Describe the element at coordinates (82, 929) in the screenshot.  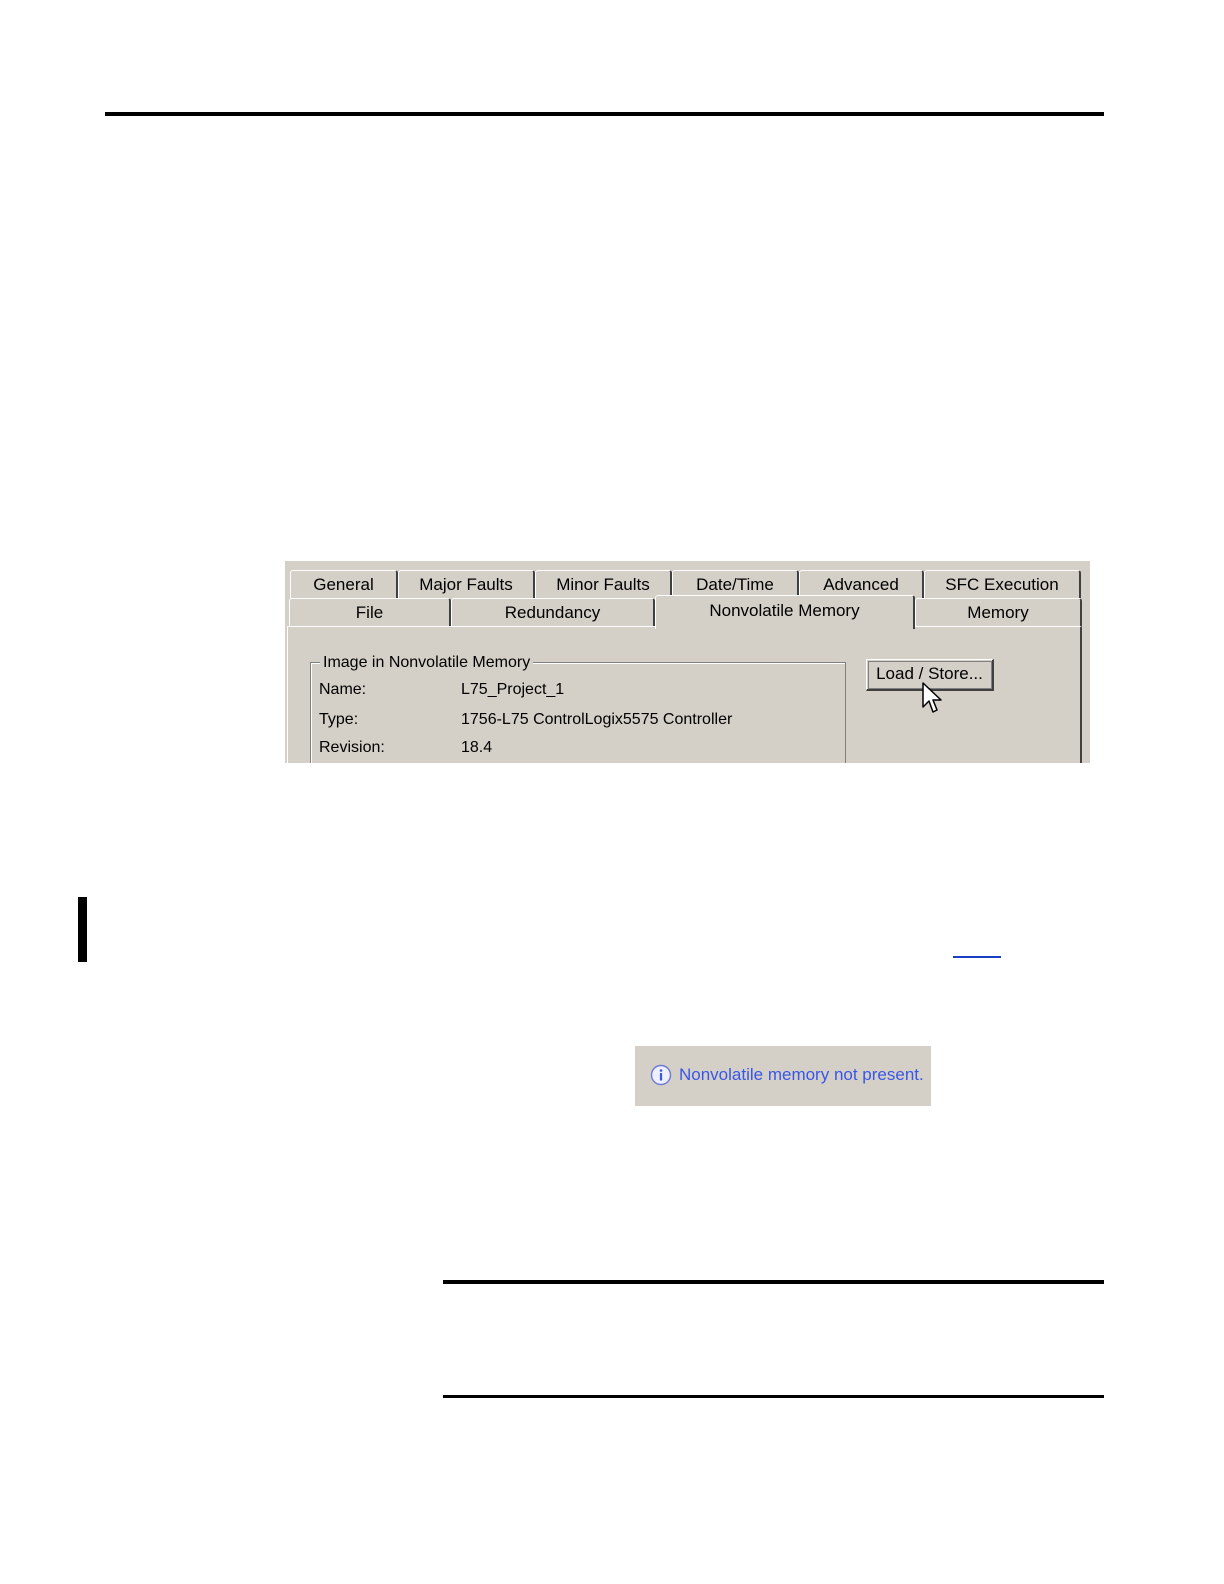
I see `change-bar` at that location.